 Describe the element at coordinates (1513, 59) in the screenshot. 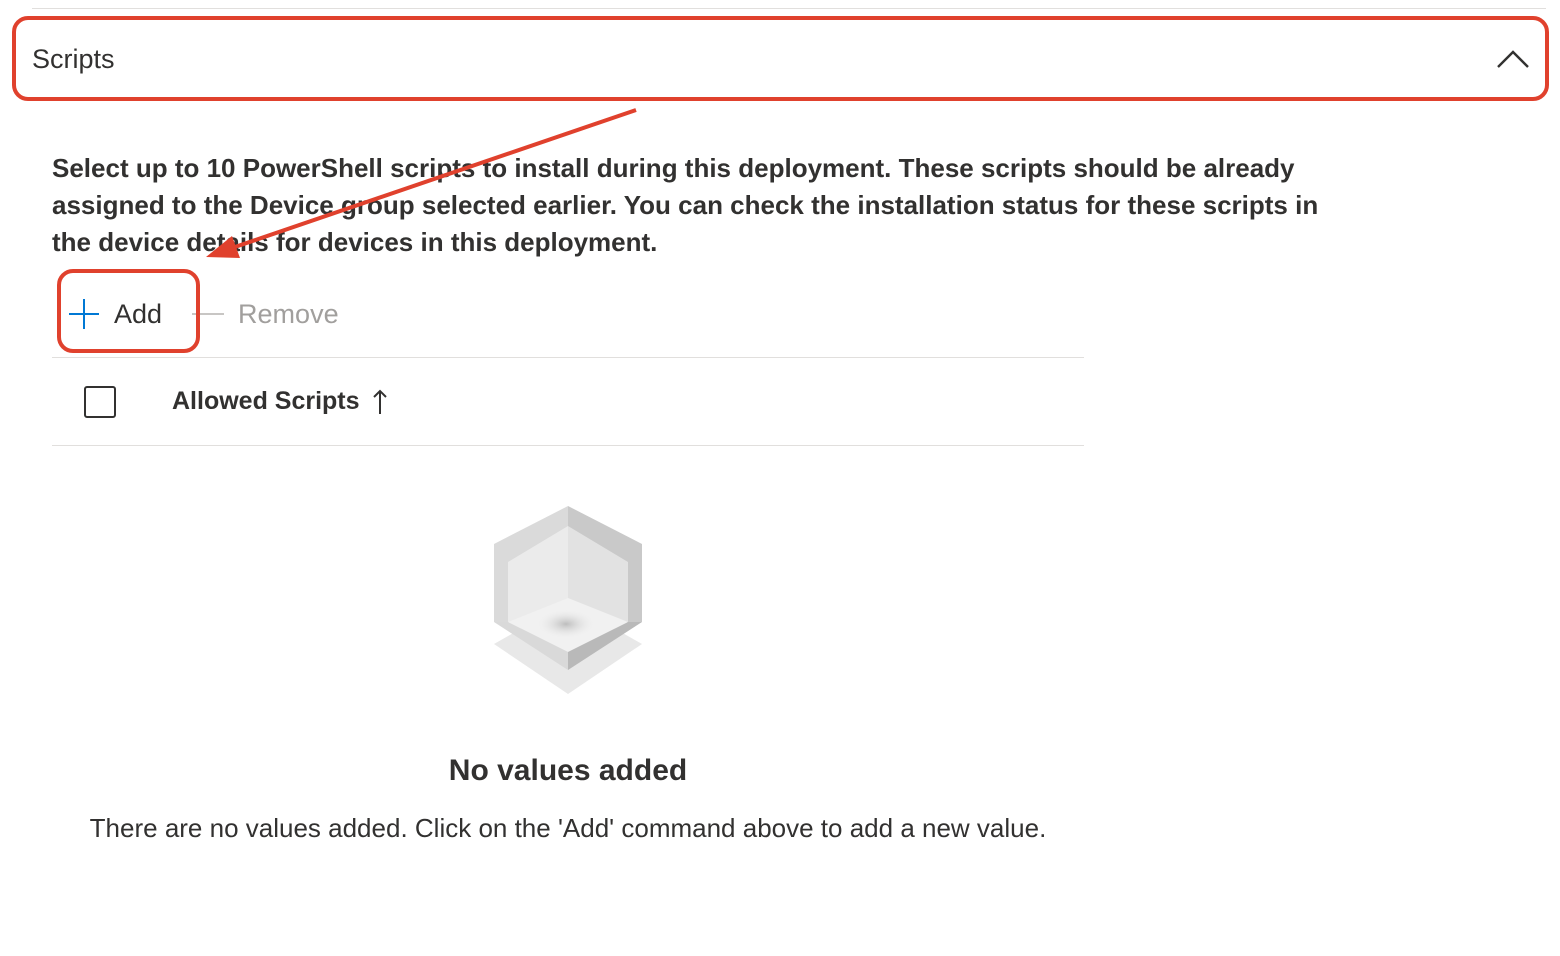

I see `chevron-up-icon` at that location.